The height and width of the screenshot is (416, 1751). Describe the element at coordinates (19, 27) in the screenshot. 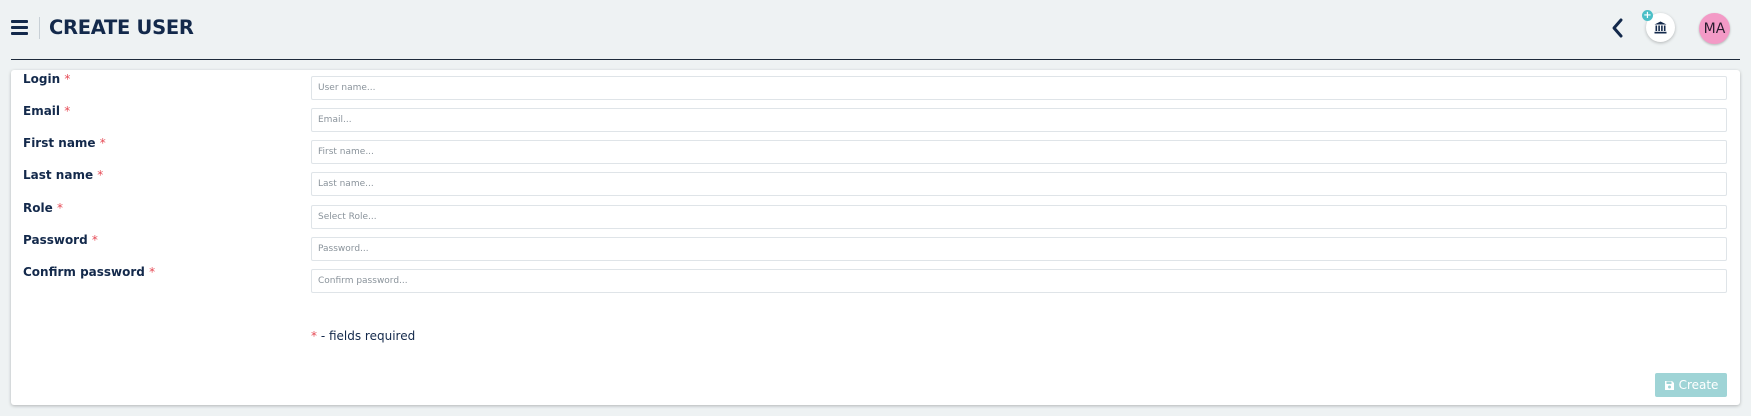

I see `hamburger-menu-icon` at that location.